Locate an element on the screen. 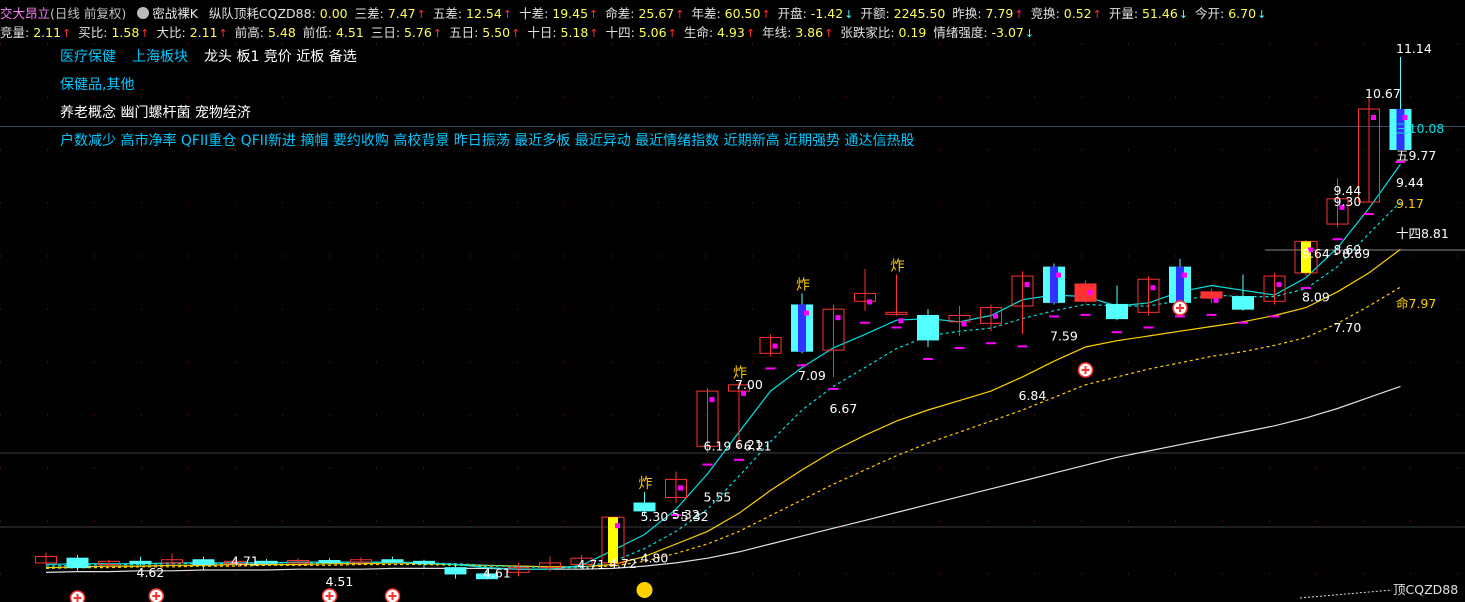 Image resolution: width=1465 pixels, height=602 pixels. price-label: 10.67 is located at coordinates (1383, 93).